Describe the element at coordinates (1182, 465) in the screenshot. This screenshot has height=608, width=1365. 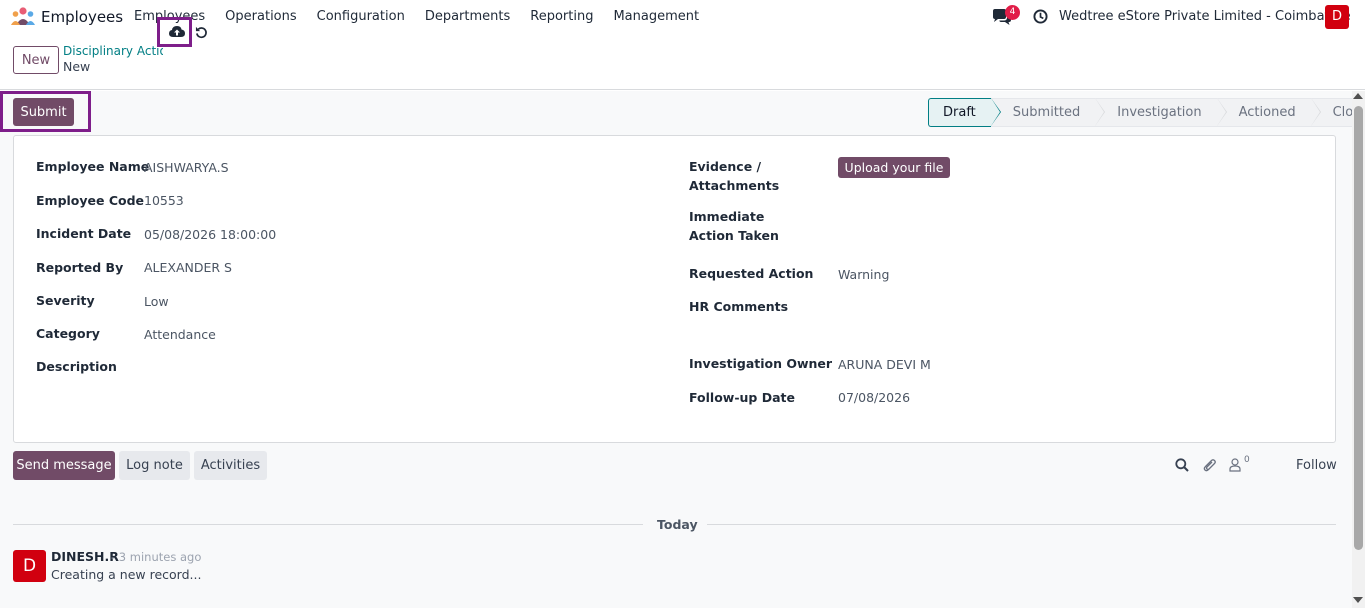
I see `search-icon` at that location.